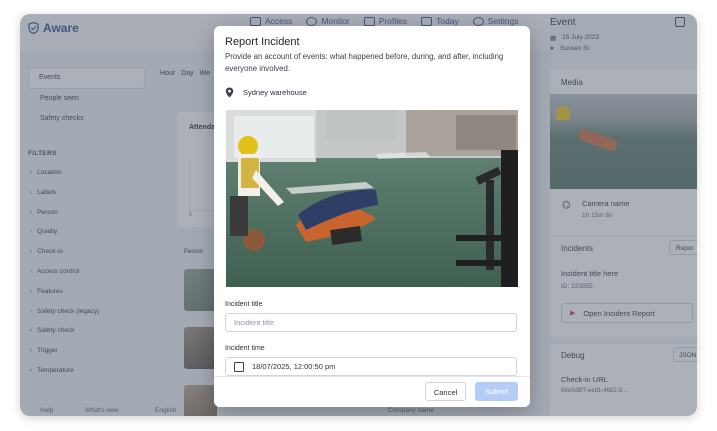 The image size is (717, 431). I want to click on cancel-button: Cancel, so click(445, 391).